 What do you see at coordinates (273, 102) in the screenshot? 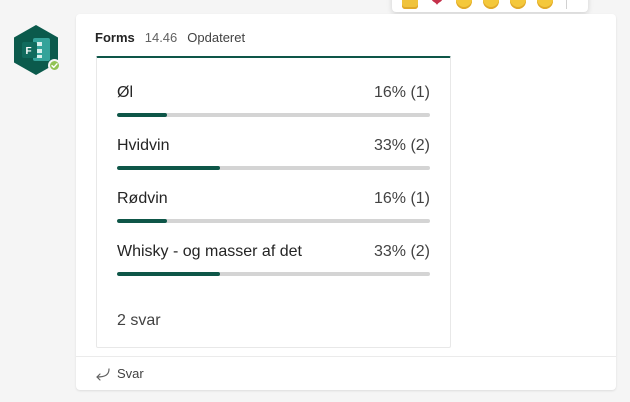
I see `poll-option: Øl 16% (1)` at bounding box center [273, 102].